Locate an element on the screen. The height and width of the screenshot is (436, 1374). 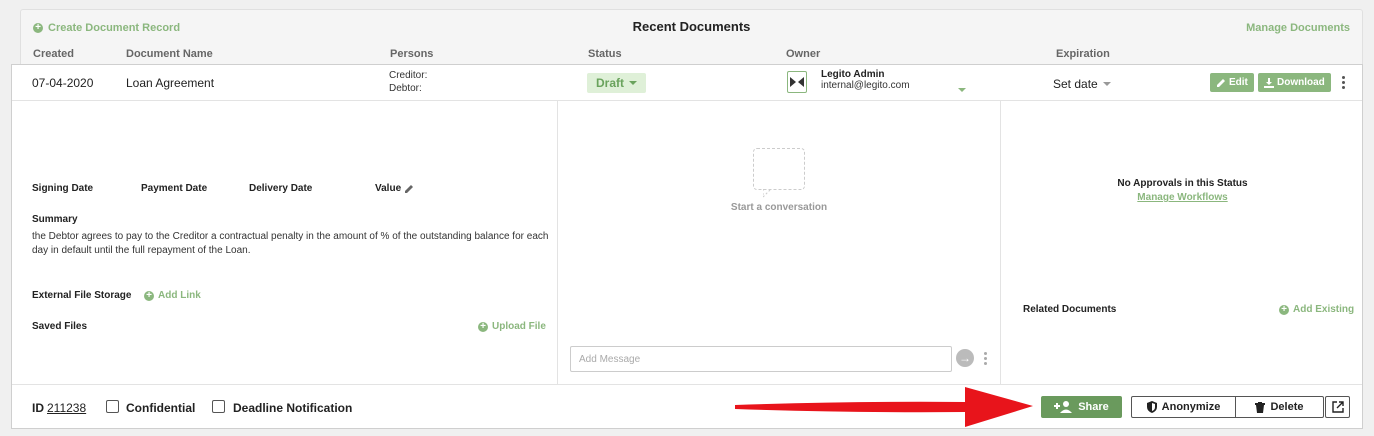
value-field: Value is located at coordinates (394, 188).